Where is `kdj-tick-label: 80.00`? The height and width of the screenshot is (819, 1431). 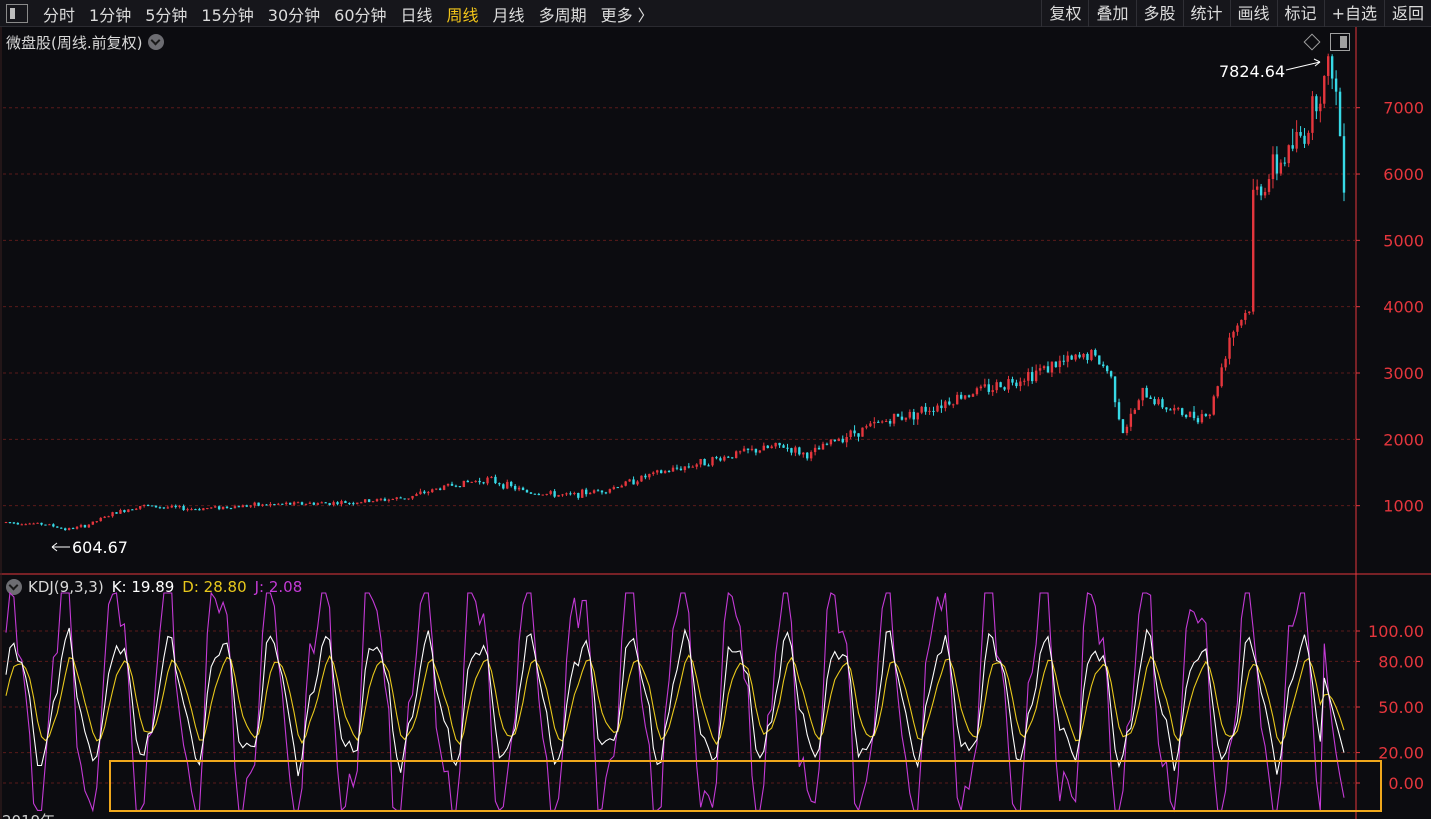
kdj-tick-label: 80.00 is located at coordinates (1401, 661).